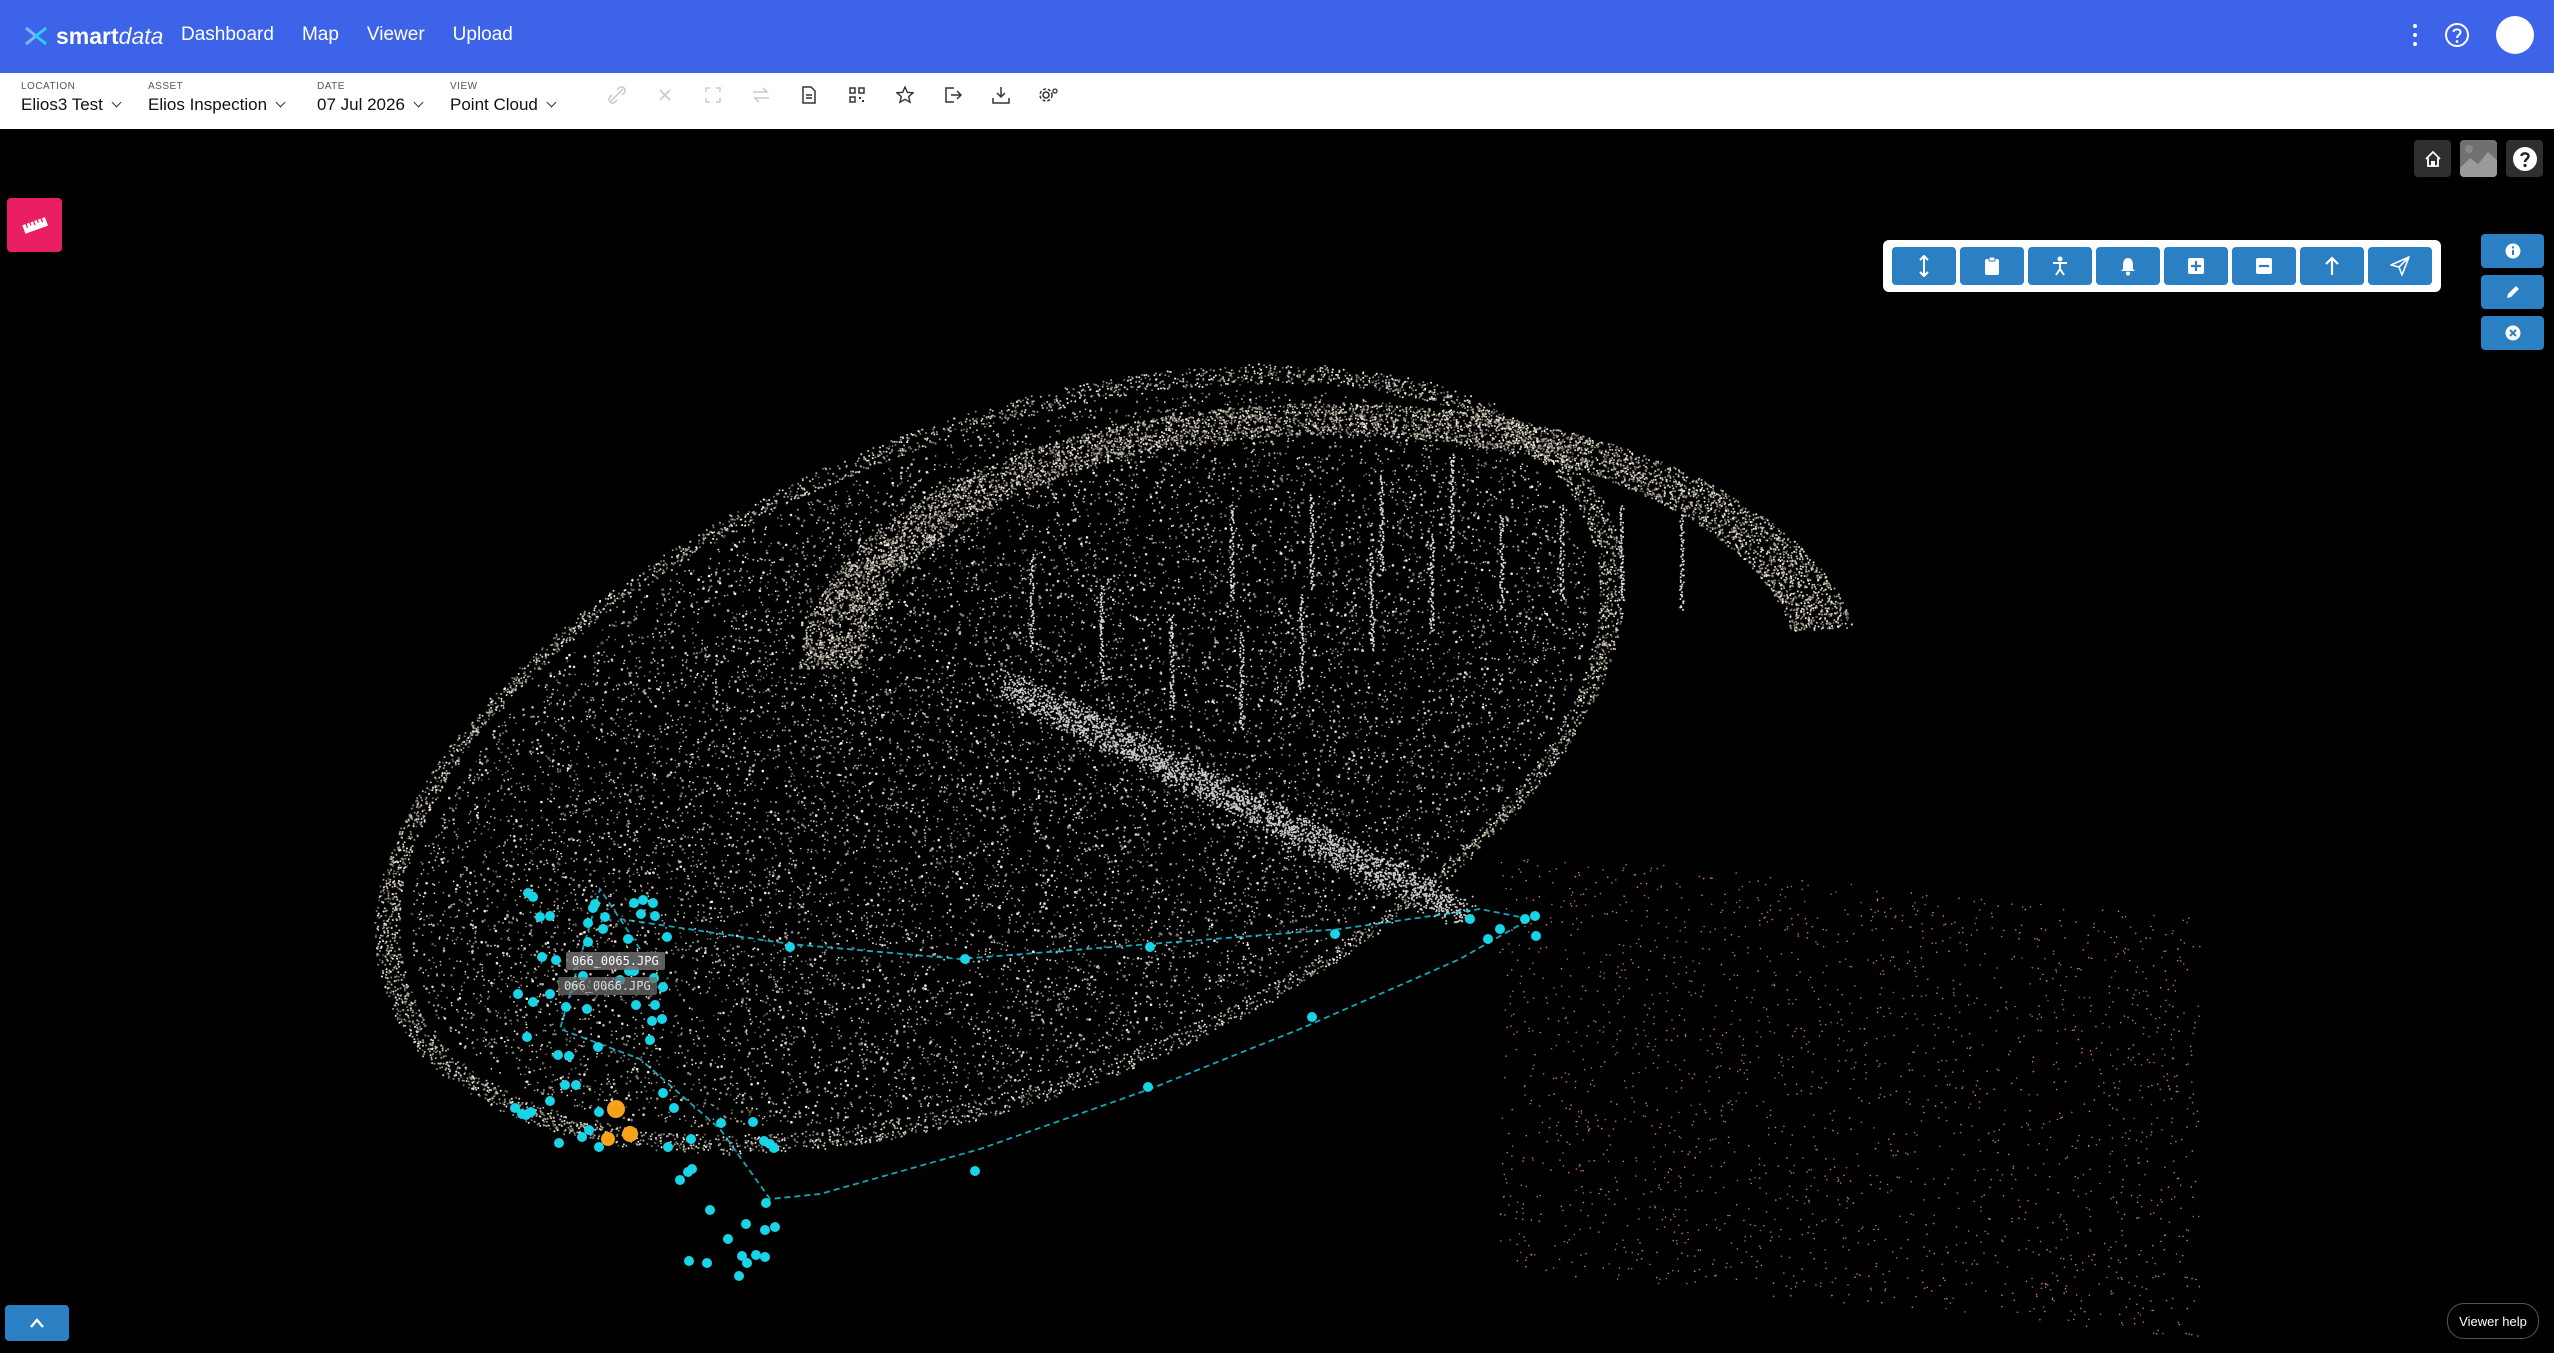 The image size is (2554, 1353). Describe the element at coordinates (1025, 1083) in the screenshot. I see `flight-path` at that location.